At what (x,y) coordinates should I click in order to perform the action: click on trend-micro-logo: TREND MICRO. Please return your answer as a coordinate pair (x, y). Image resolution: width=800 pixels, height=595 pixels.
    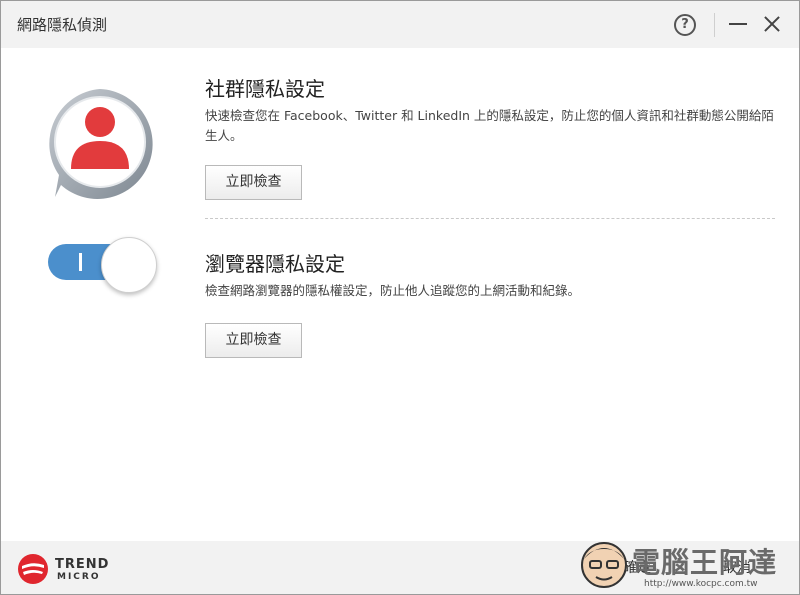
    Looking at the image, I should click on (67, 568).